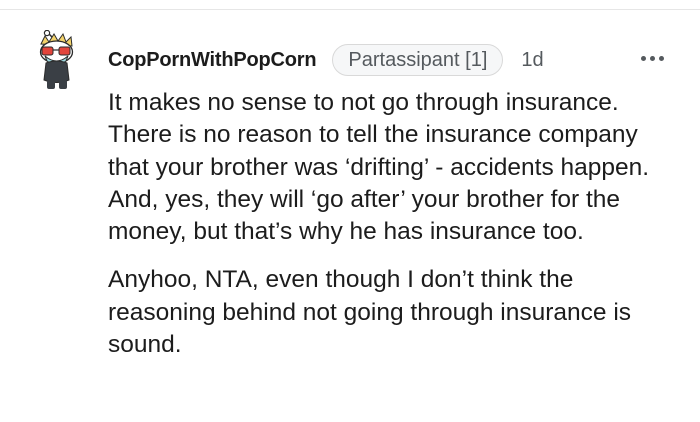 This screenshot has width=700, height=422. Describe the element at coordinates (643, 58) in the screenshot. I see `more-horizontal-icon` at that location.